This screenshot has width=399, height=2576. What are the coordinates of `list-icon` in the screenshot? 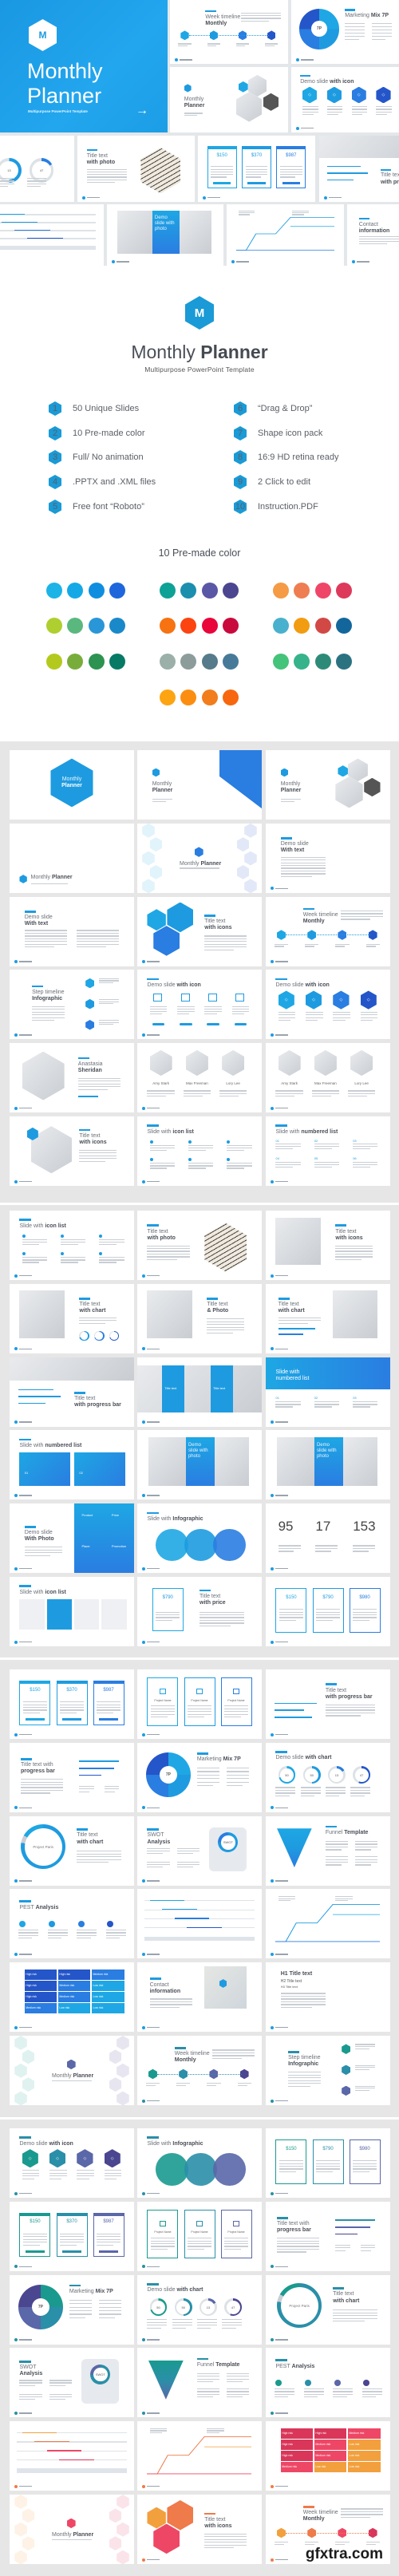 It's located at (101, 1254).